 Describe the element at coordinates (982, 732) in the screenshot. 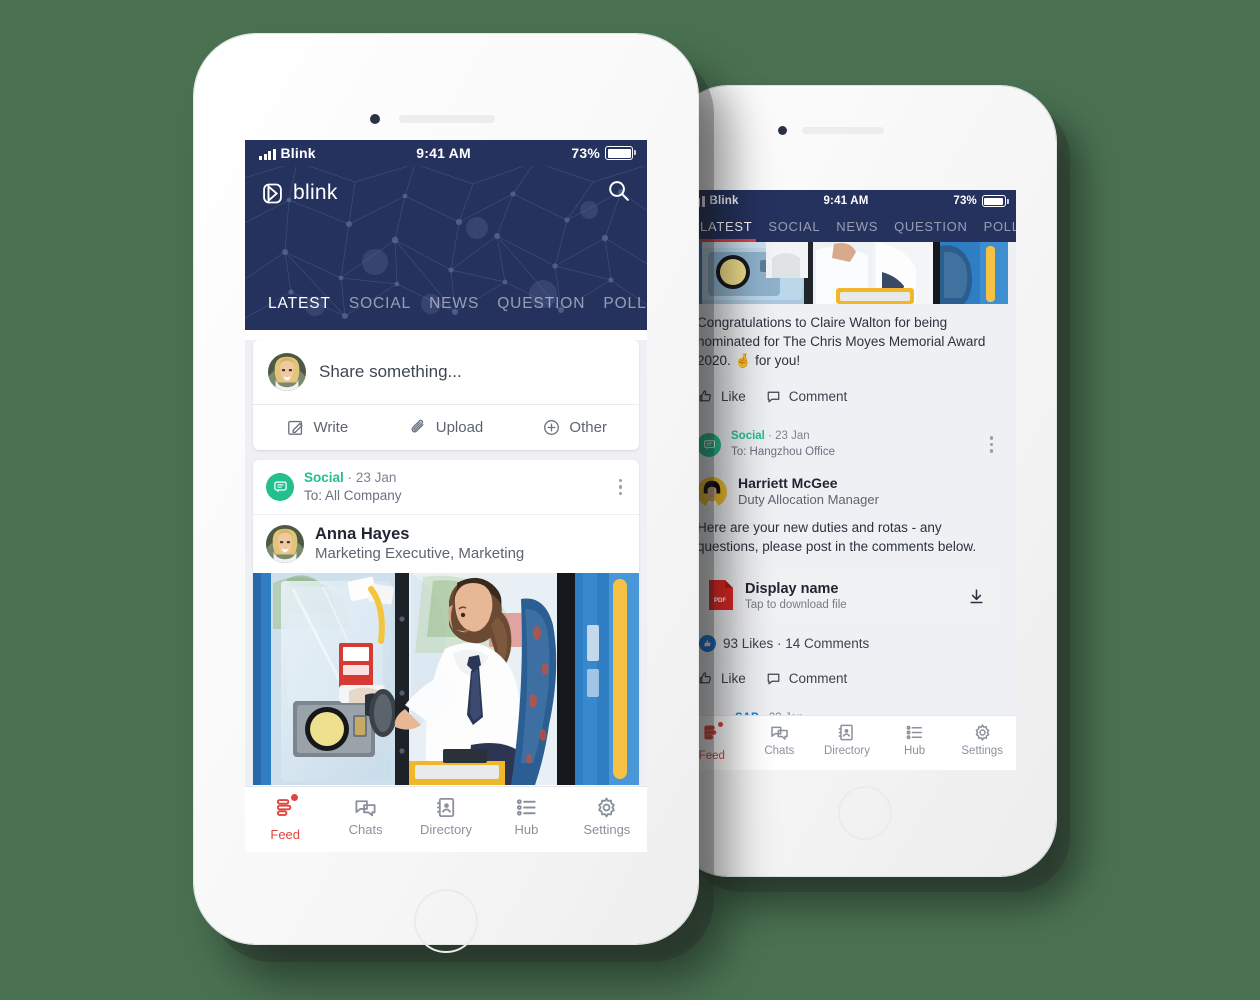

I see `gear-icon` at that location.